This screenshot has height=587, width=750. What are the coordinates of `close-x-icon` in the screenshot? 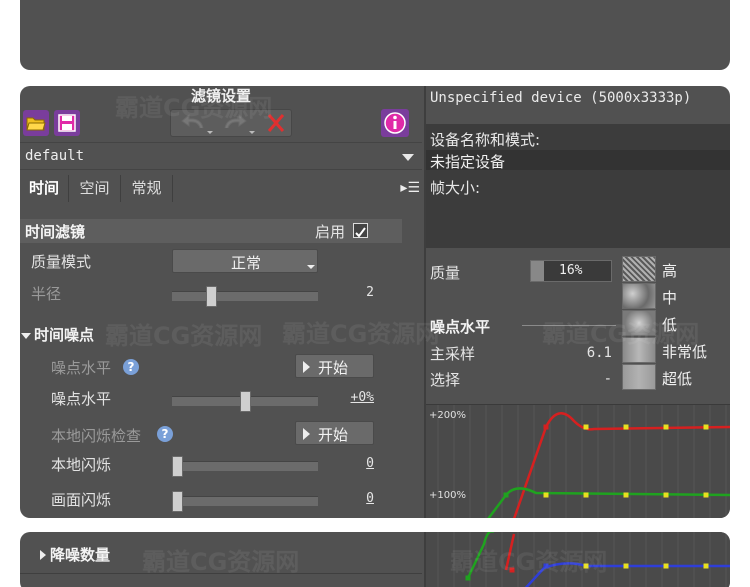 It's located at (276, 123).